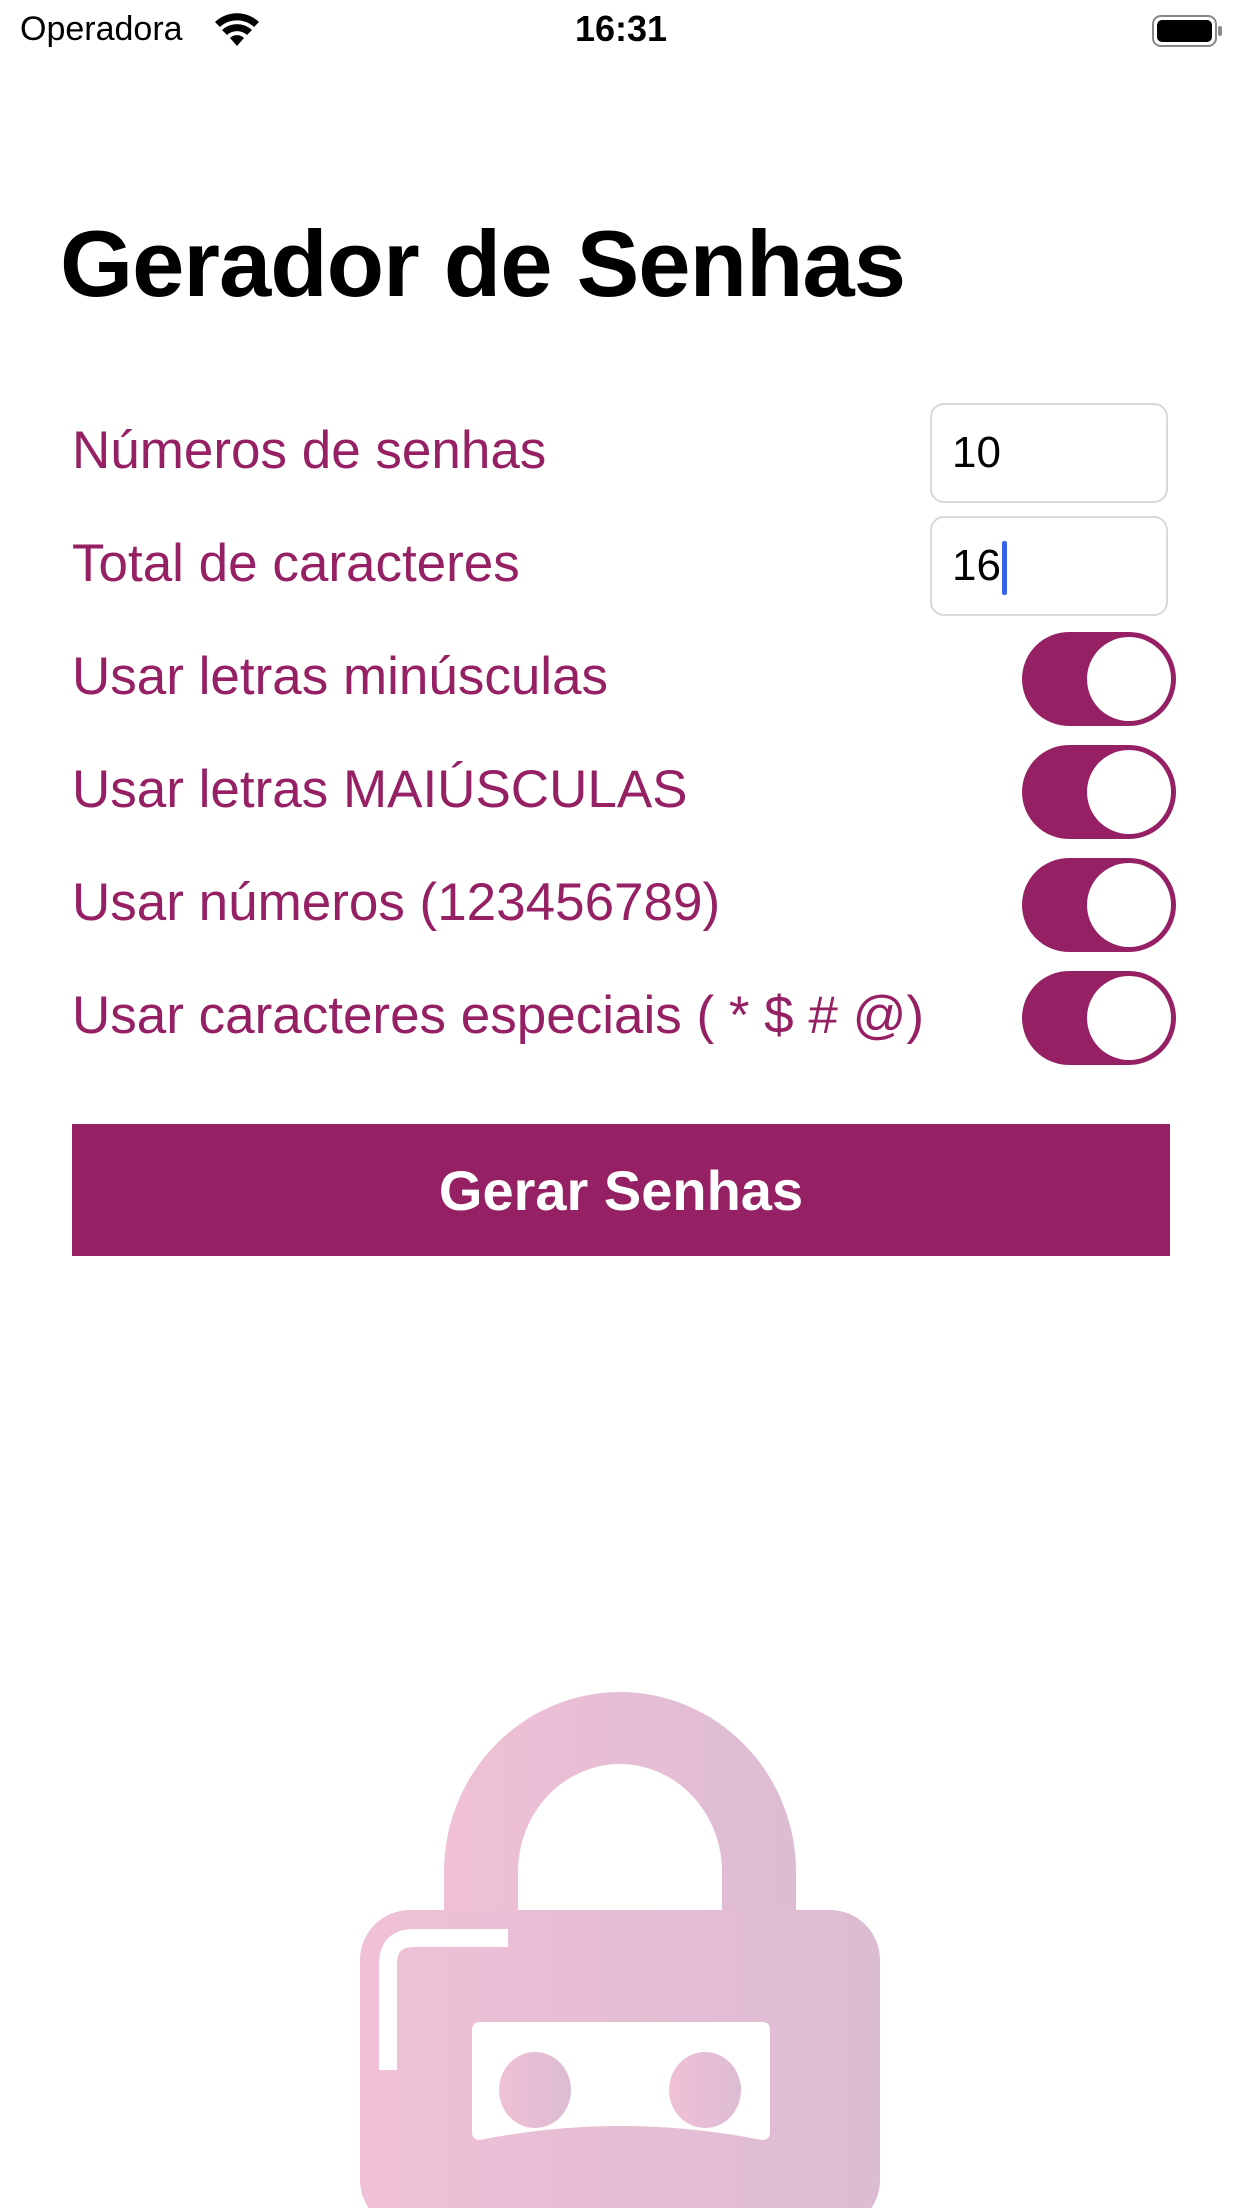 The image size is (1242, 2208). I want to click on status-time: 16:31, so click(621, 28).